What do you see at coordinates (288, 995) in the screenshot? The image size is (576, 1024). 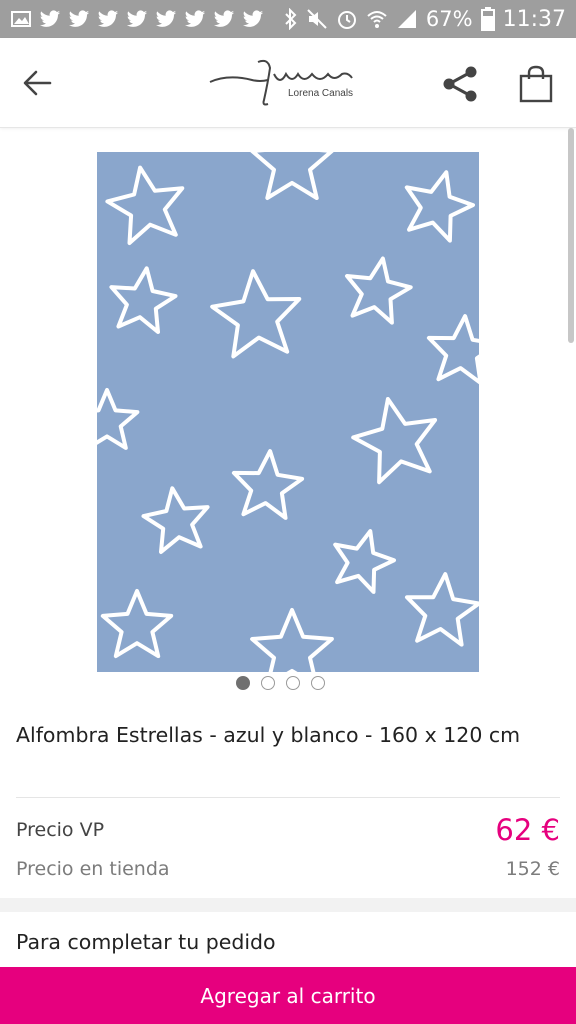 I see `add-to-cart-button: Agregar al carrito` at bounding box center [288, 995].